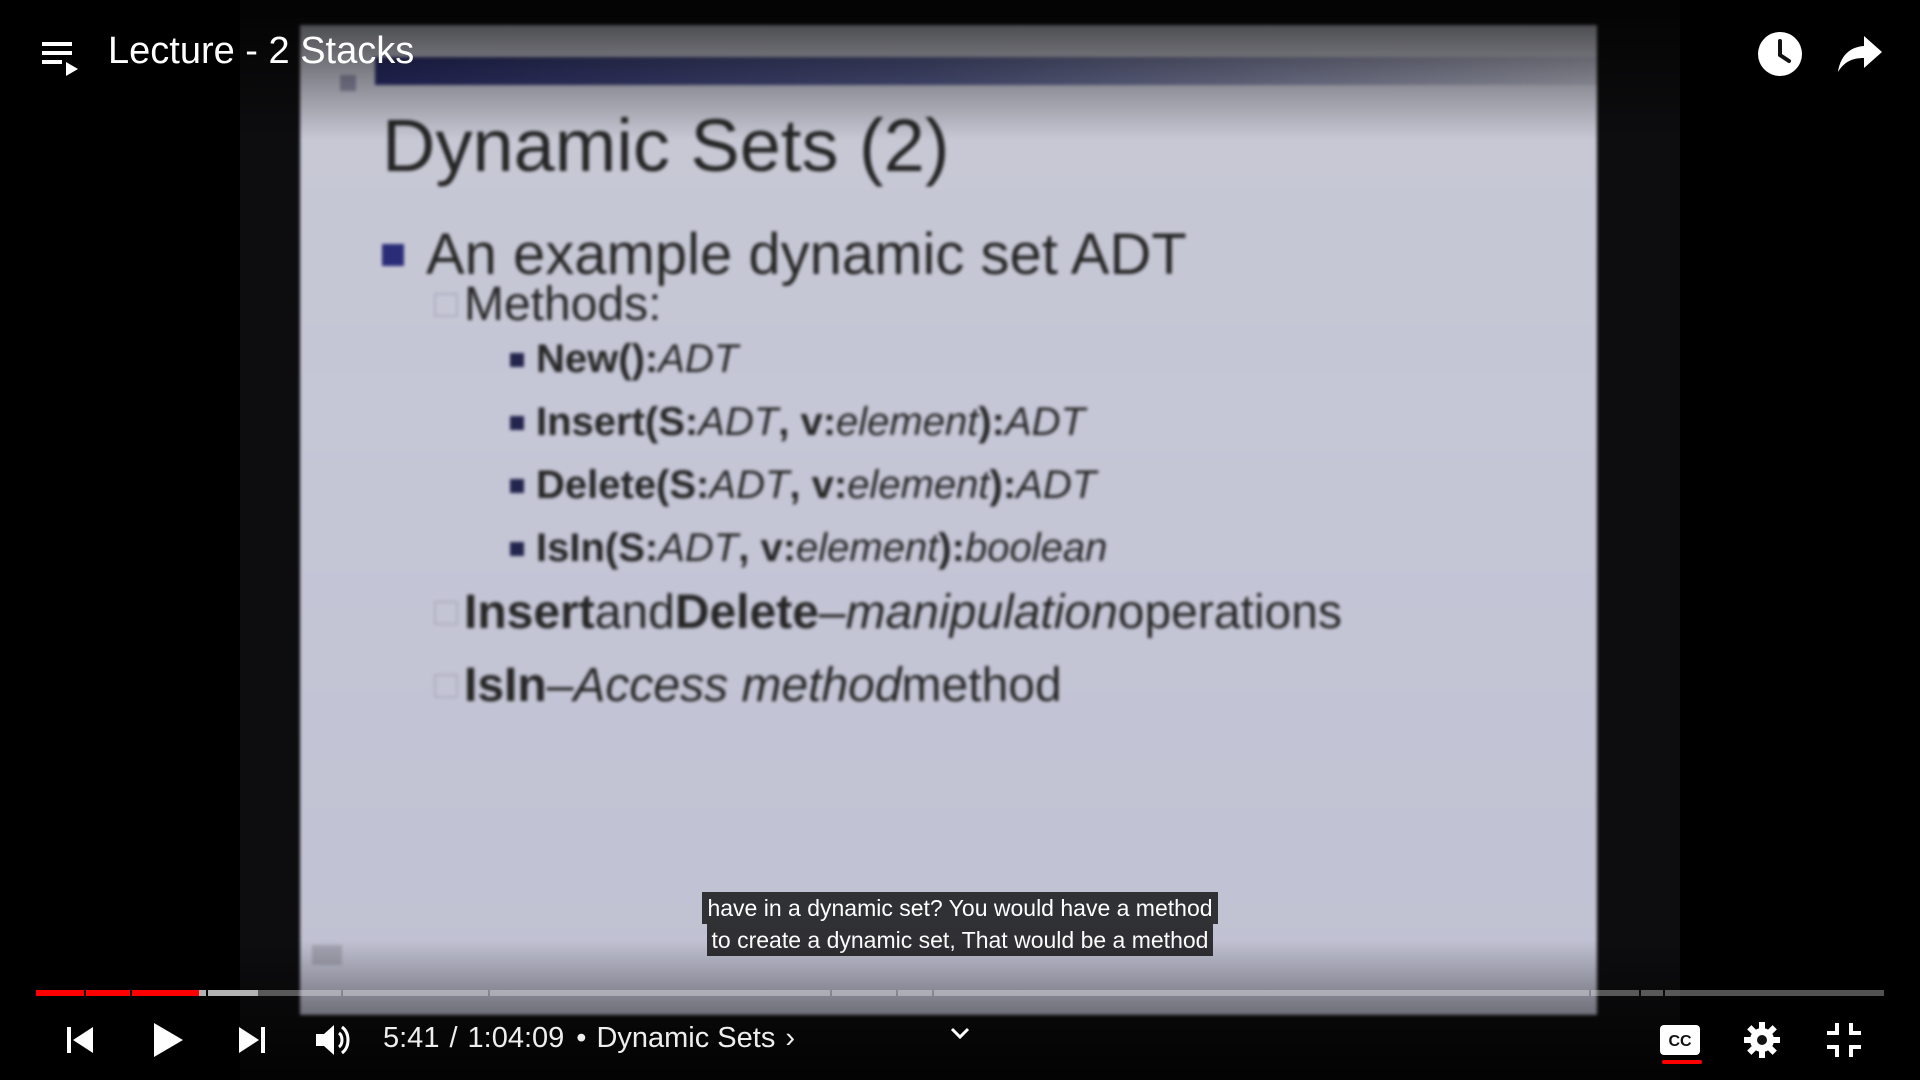 The width and height of the screenshot is (1920, 1080). I want to click on progress-bar, so click(960, 993).